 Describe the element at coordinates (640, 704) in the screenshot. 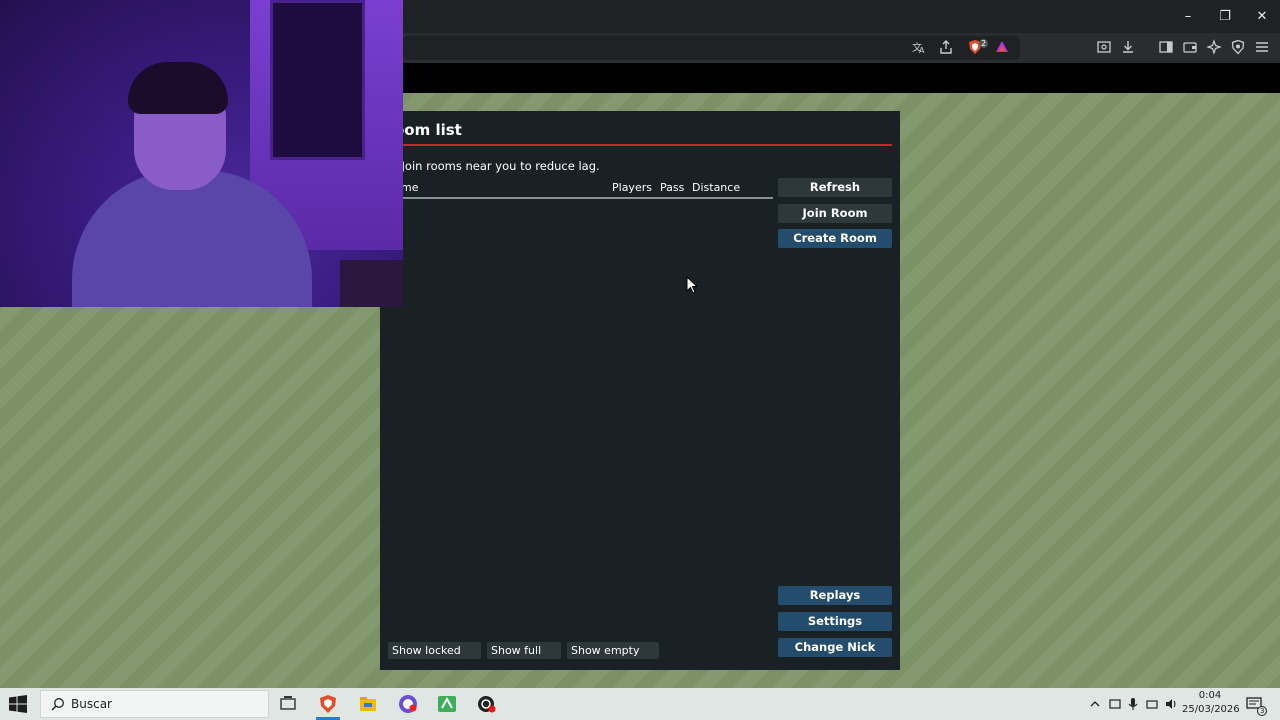

I see `windows-taskbar: Buscar 0:04 25/03/2026 3` at that location.